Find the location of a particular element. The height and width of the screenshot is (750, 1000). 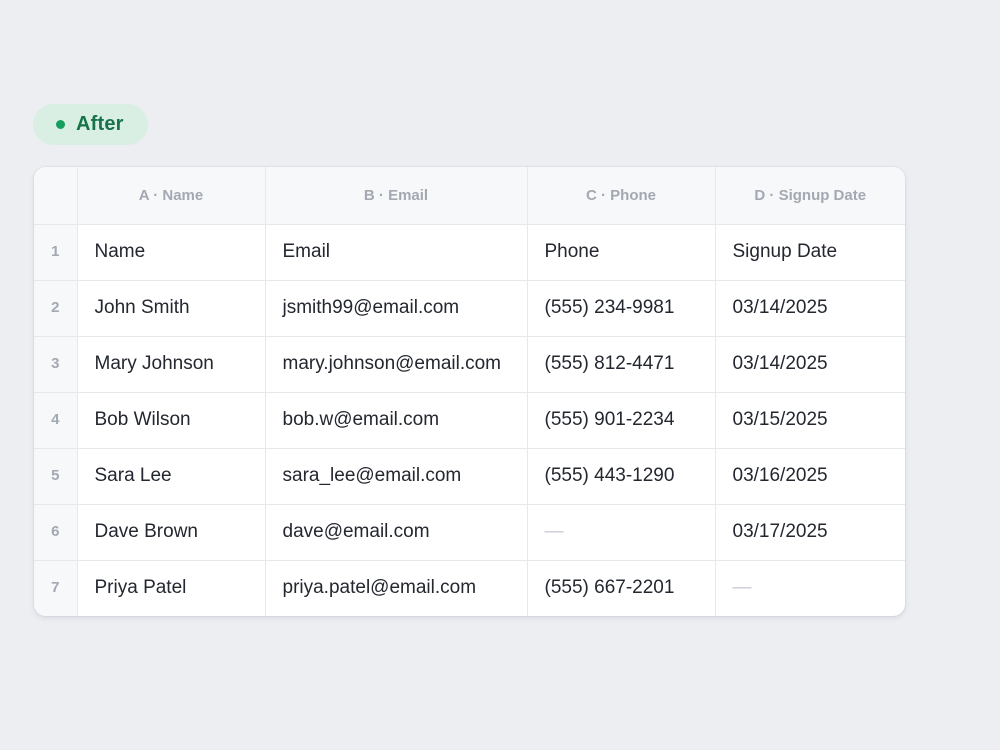

row-number: 2 is located at coordinates (56, 308).